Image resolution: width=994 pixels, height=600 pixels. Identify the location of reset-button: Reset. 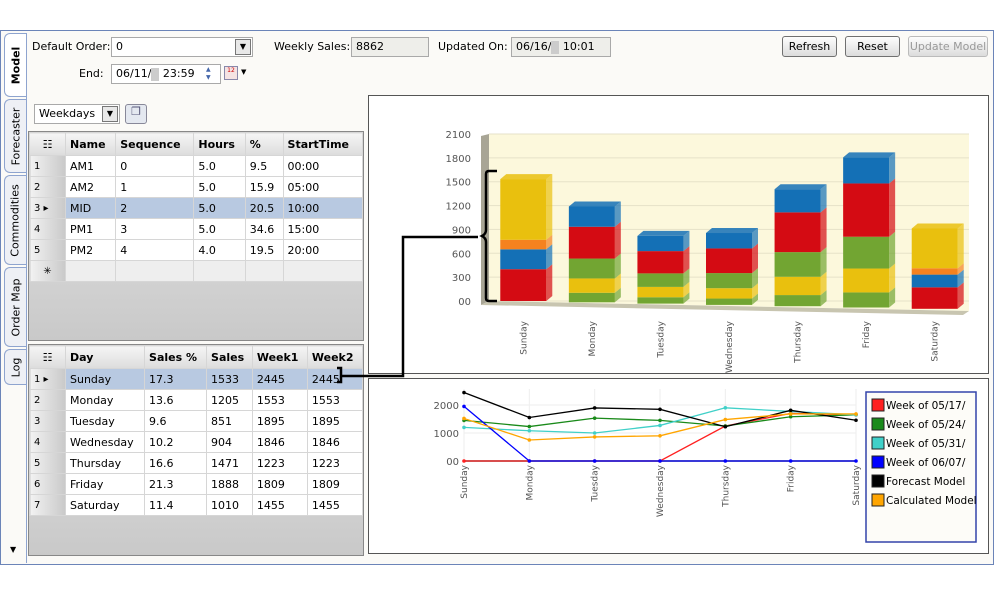
(872, 46).